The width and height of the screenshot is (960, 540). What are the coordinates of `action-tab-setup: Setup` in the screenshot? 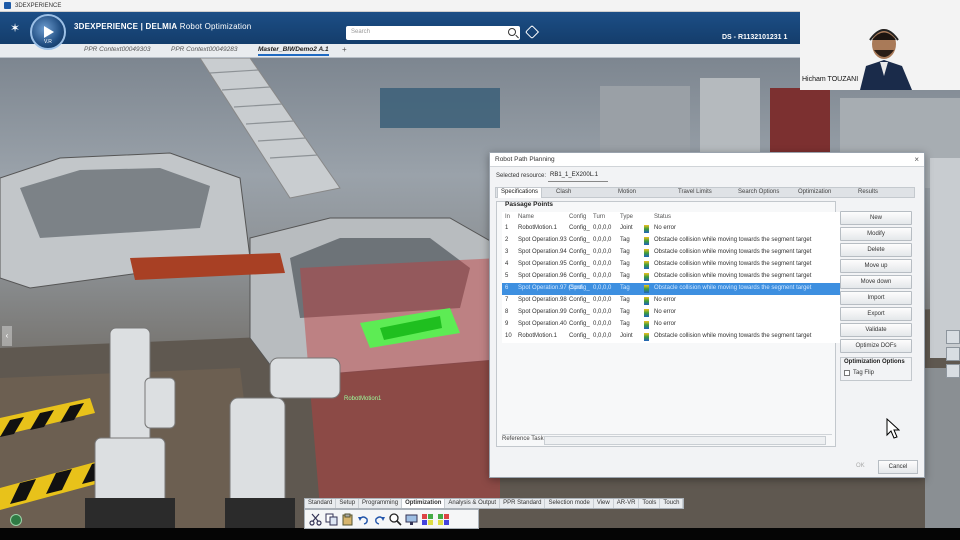 It's located at (348, 503).